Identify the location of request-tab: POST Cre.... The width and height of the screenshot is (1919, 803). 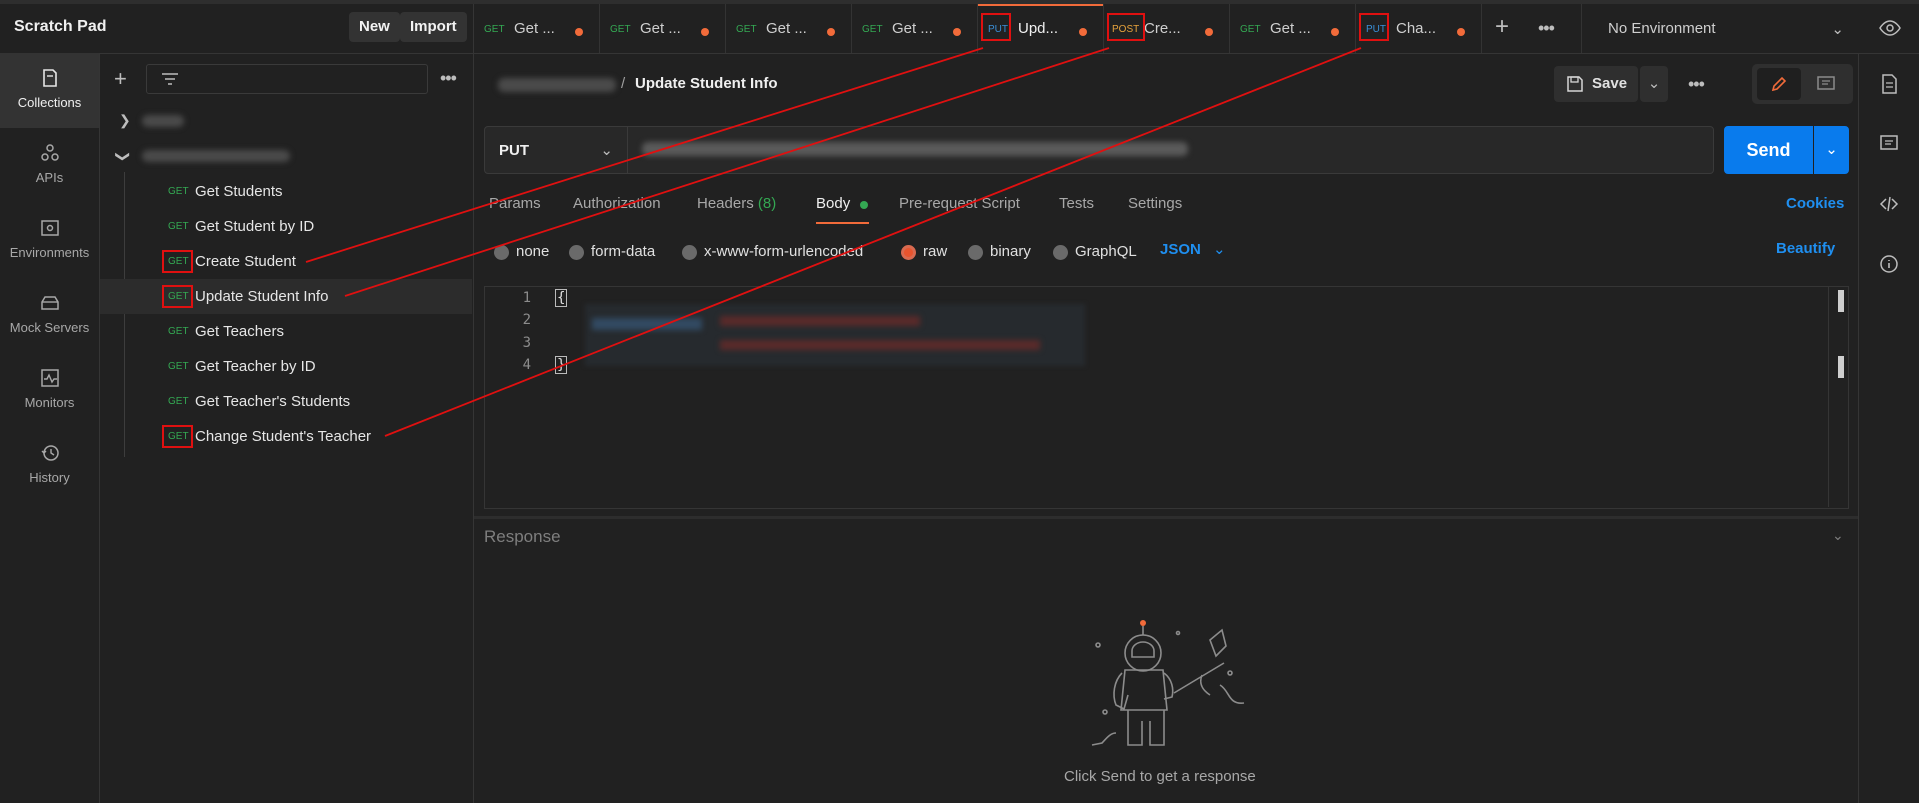
(1167, 28).